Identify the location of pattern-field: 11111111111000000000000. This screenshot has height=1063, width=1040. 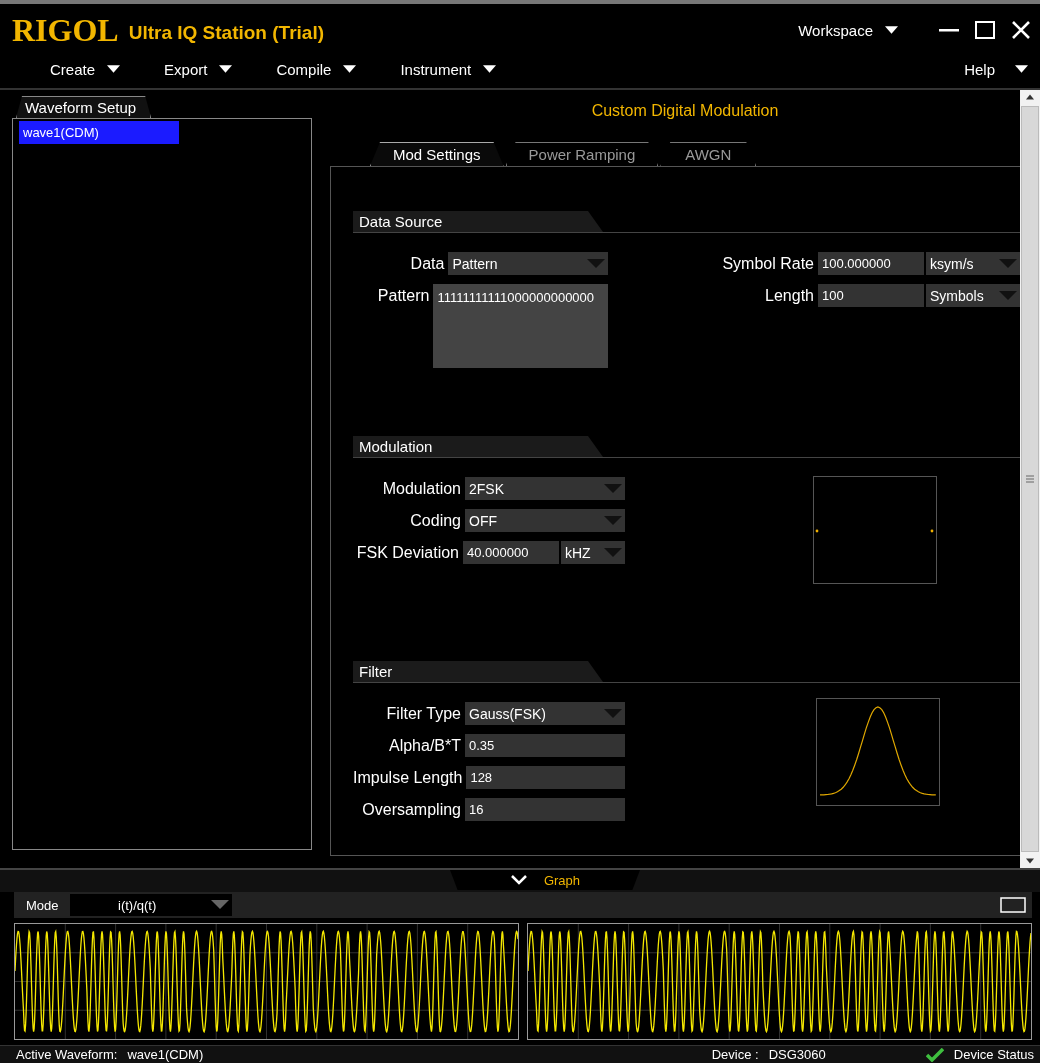
(521, 326).